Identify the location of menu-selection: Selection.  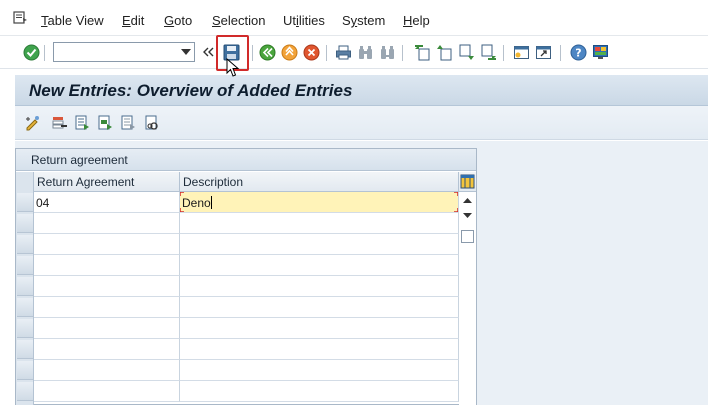
(238, 21).